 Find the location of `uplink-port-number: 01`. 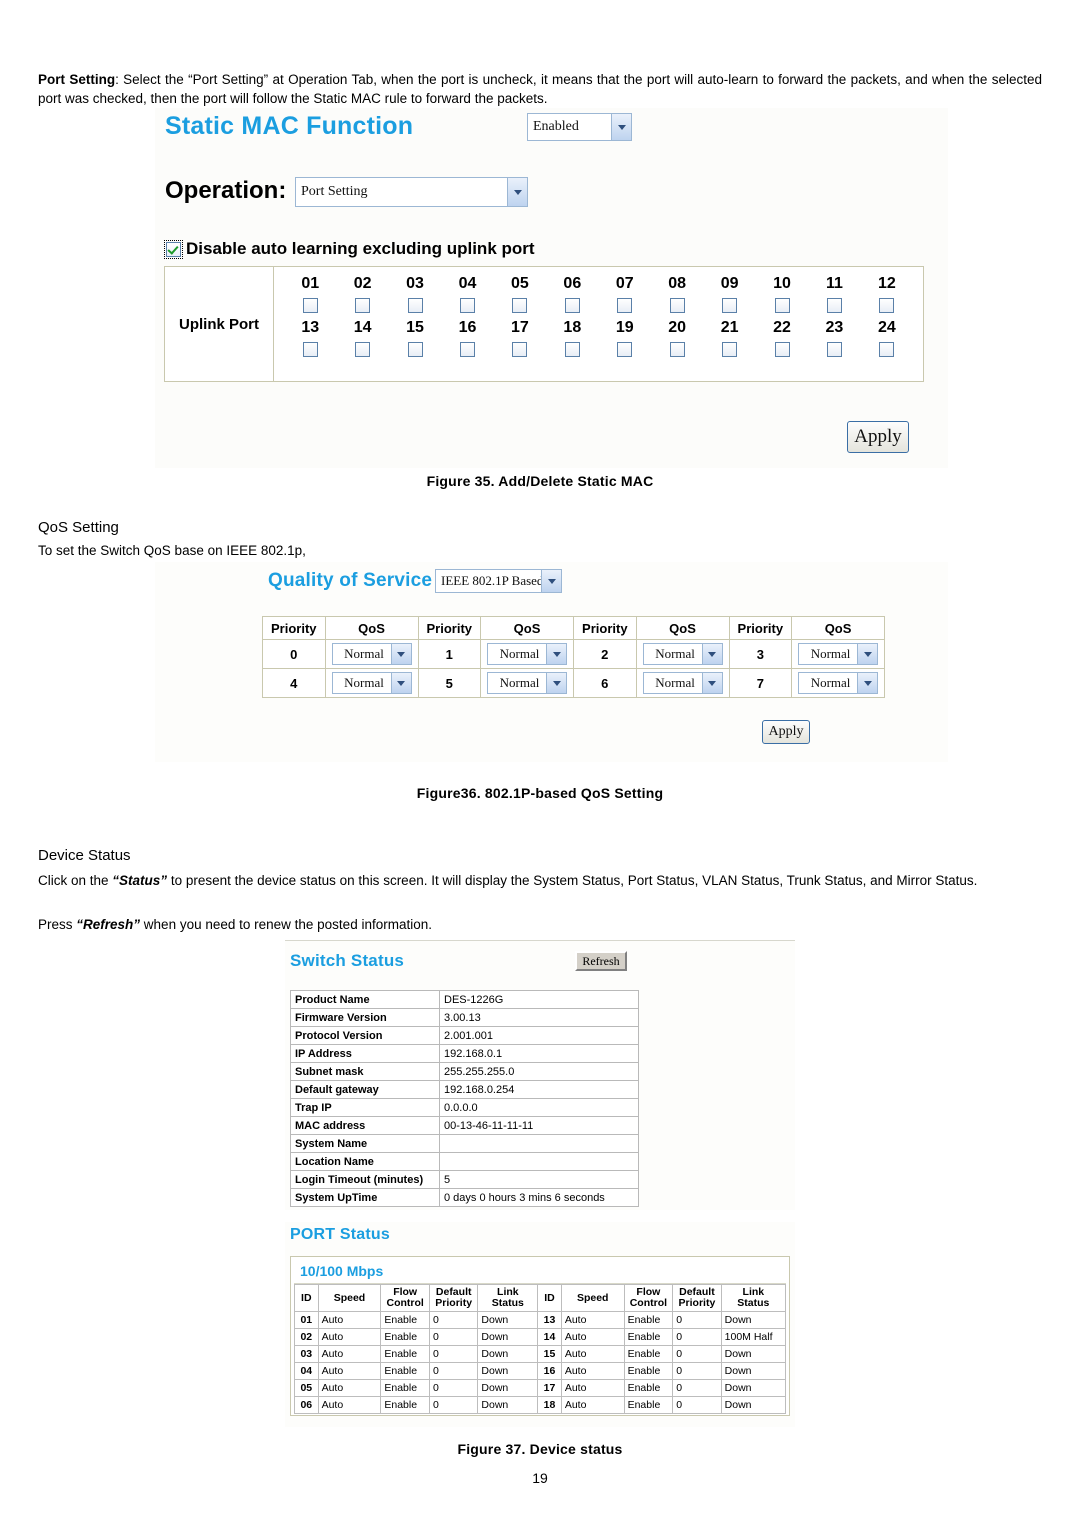

uplink-port-number: 01 is located at coordinates (310, 283).